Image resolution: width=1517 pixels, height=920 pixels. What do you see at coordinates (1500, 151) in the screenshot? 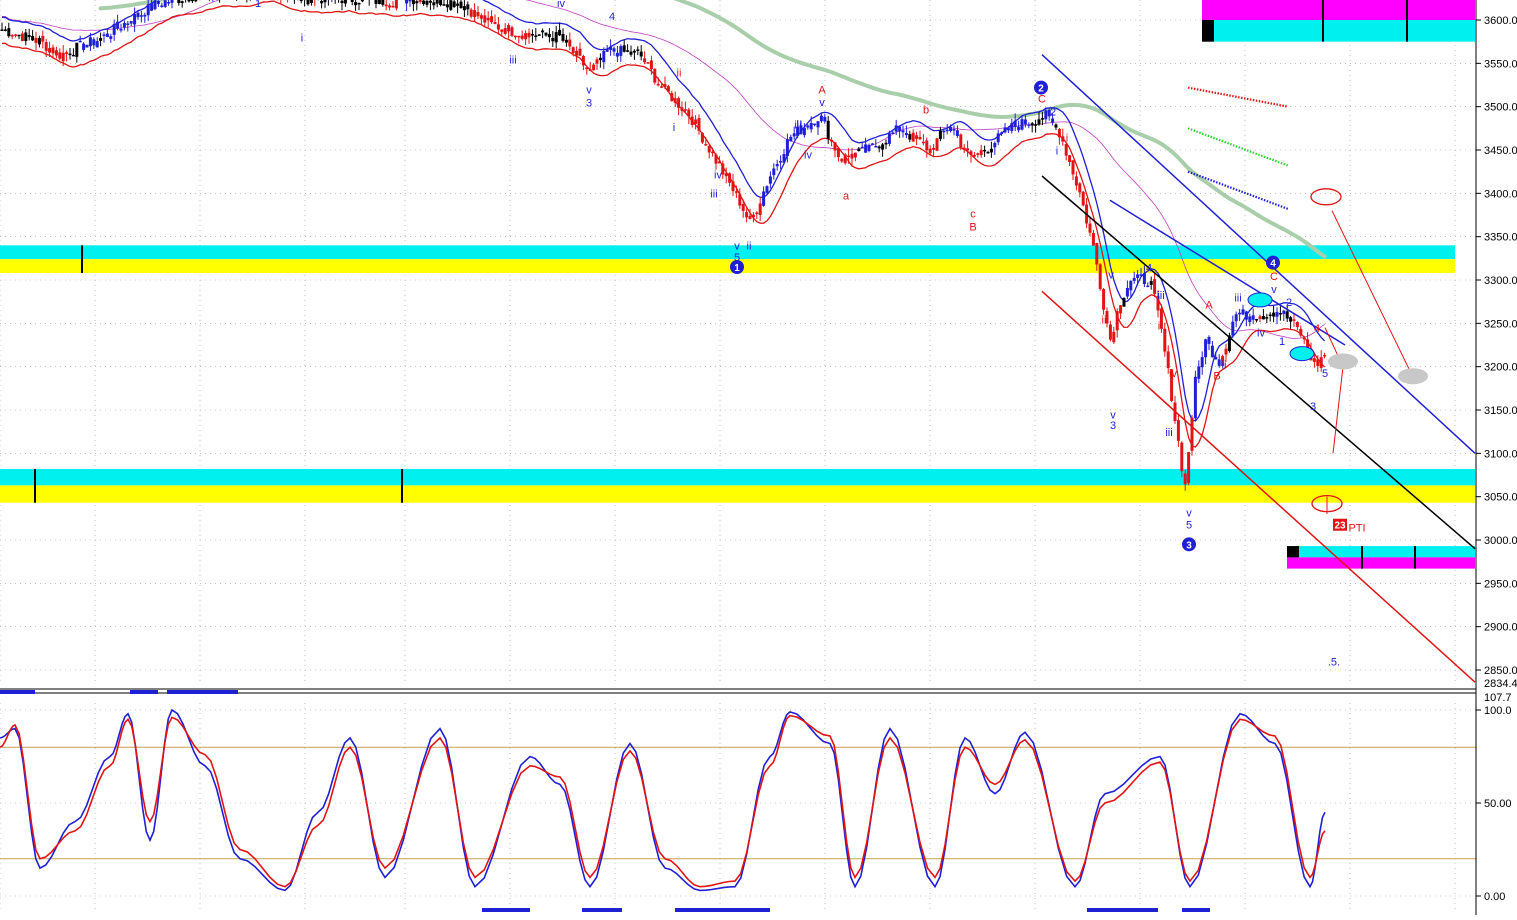
I see `price-axis-label-12: 3450.0` at bounding box center [1500, 151].